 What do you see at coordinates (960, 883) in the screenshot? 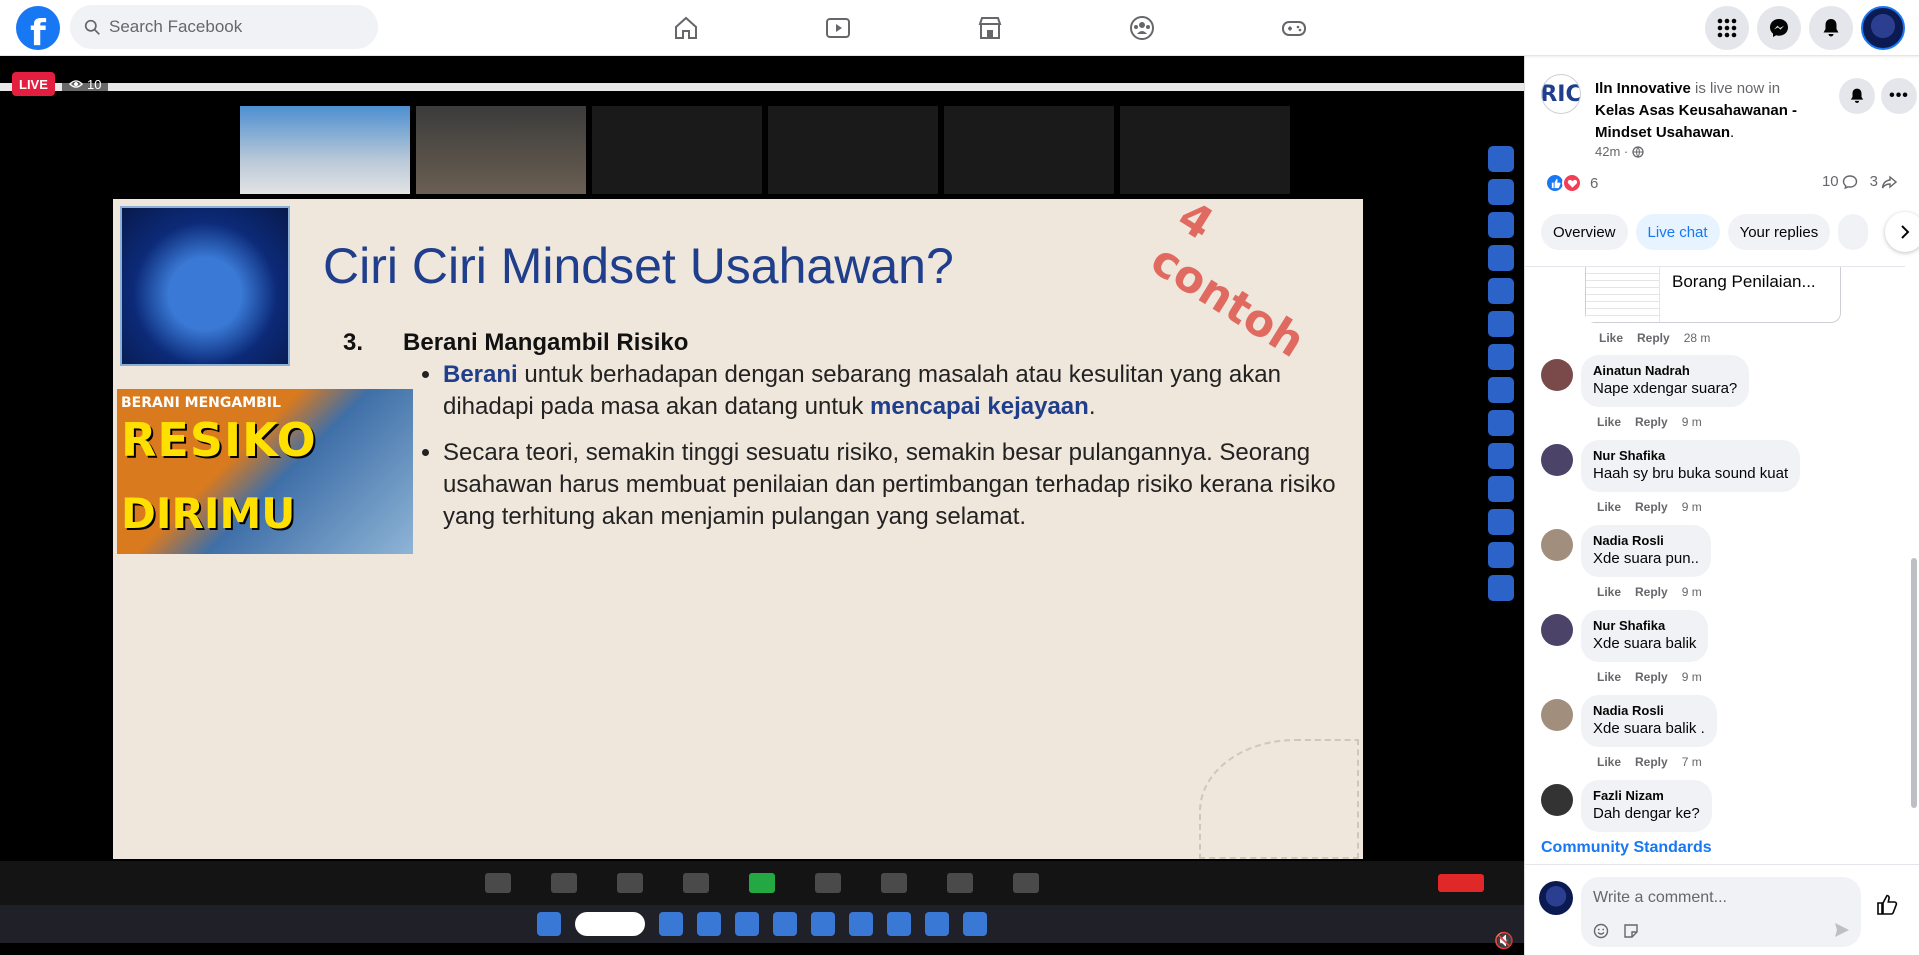
I see `apps-icon` at bounding box center [960, 883].